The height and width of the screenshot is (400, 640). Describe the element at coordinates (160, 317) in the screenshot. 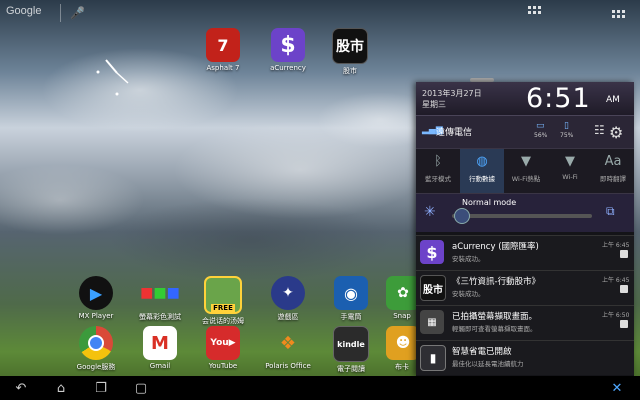

I see `app-label: 螢幕彩色測試` at that location.